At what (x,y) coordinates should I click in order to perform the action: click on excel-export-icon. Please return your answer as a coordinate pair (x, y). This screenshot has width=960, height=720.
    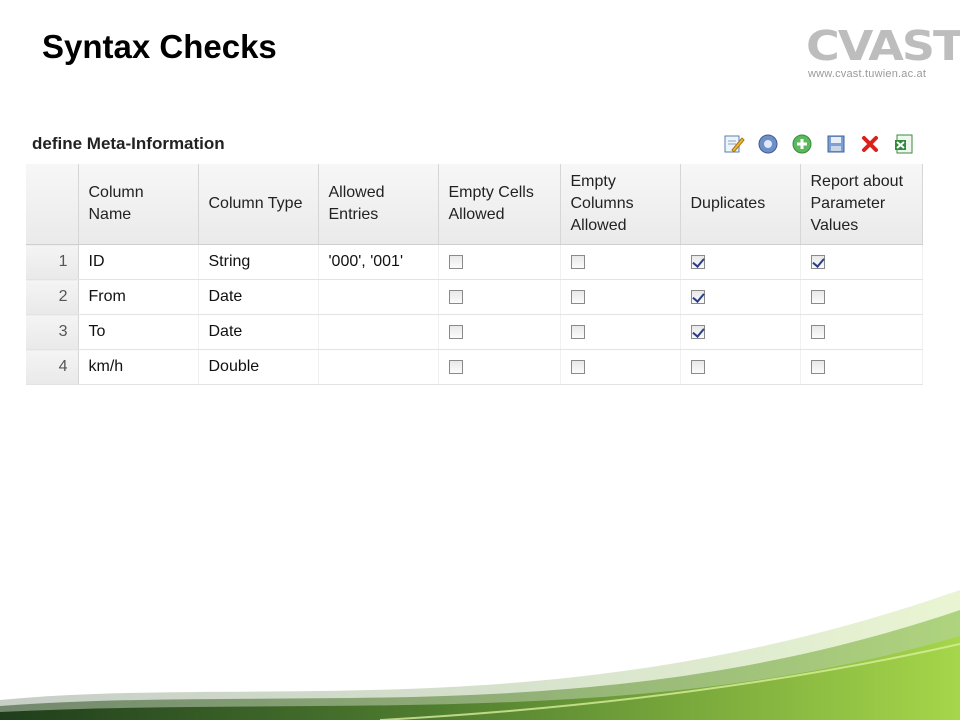
    Looking at the image, I should click on (904, 144).